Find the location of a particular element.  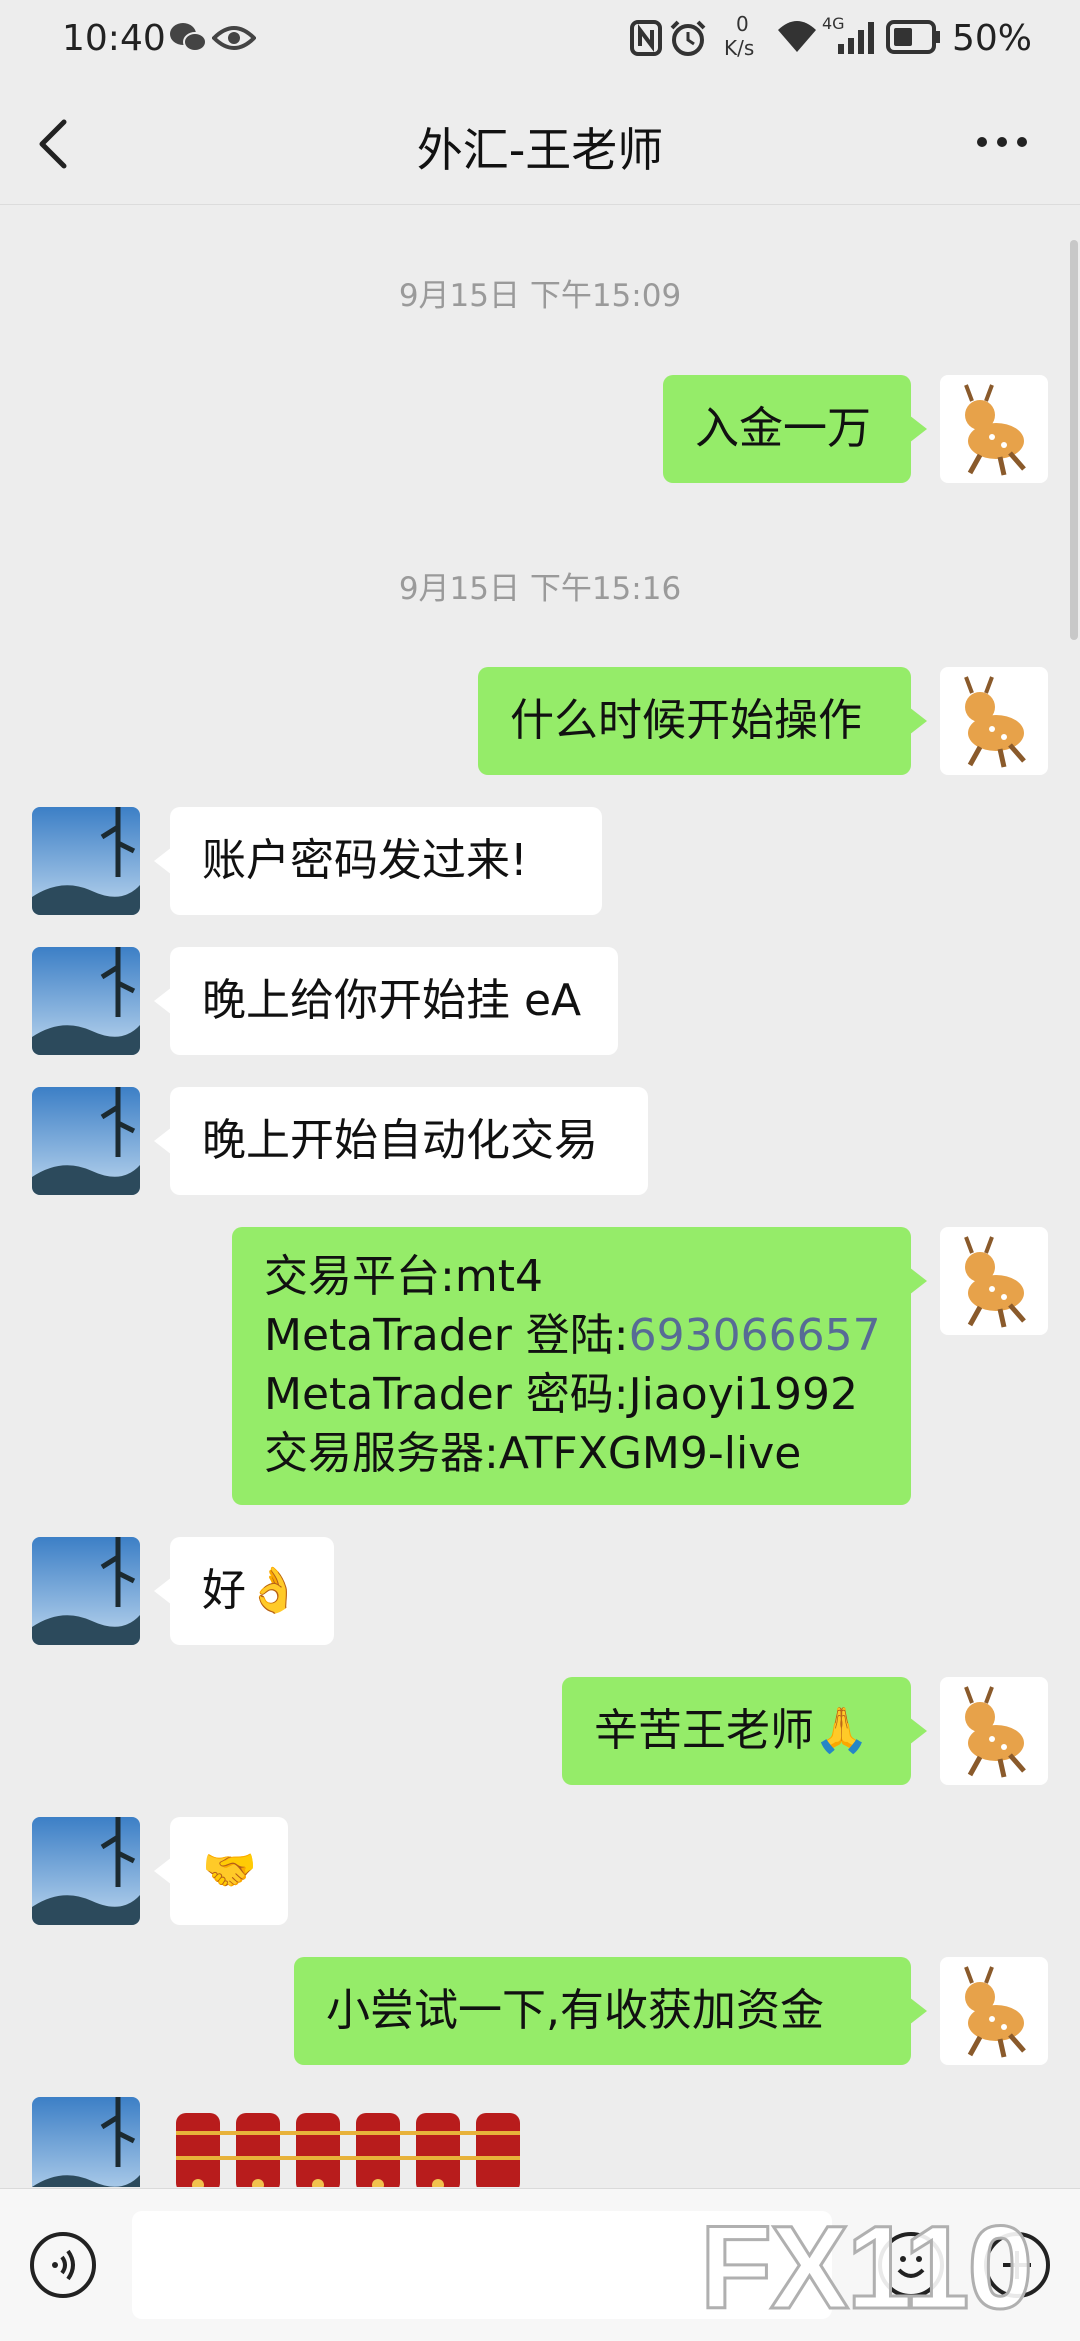

status-time: 10:40 is located at coordinates (114, 38).